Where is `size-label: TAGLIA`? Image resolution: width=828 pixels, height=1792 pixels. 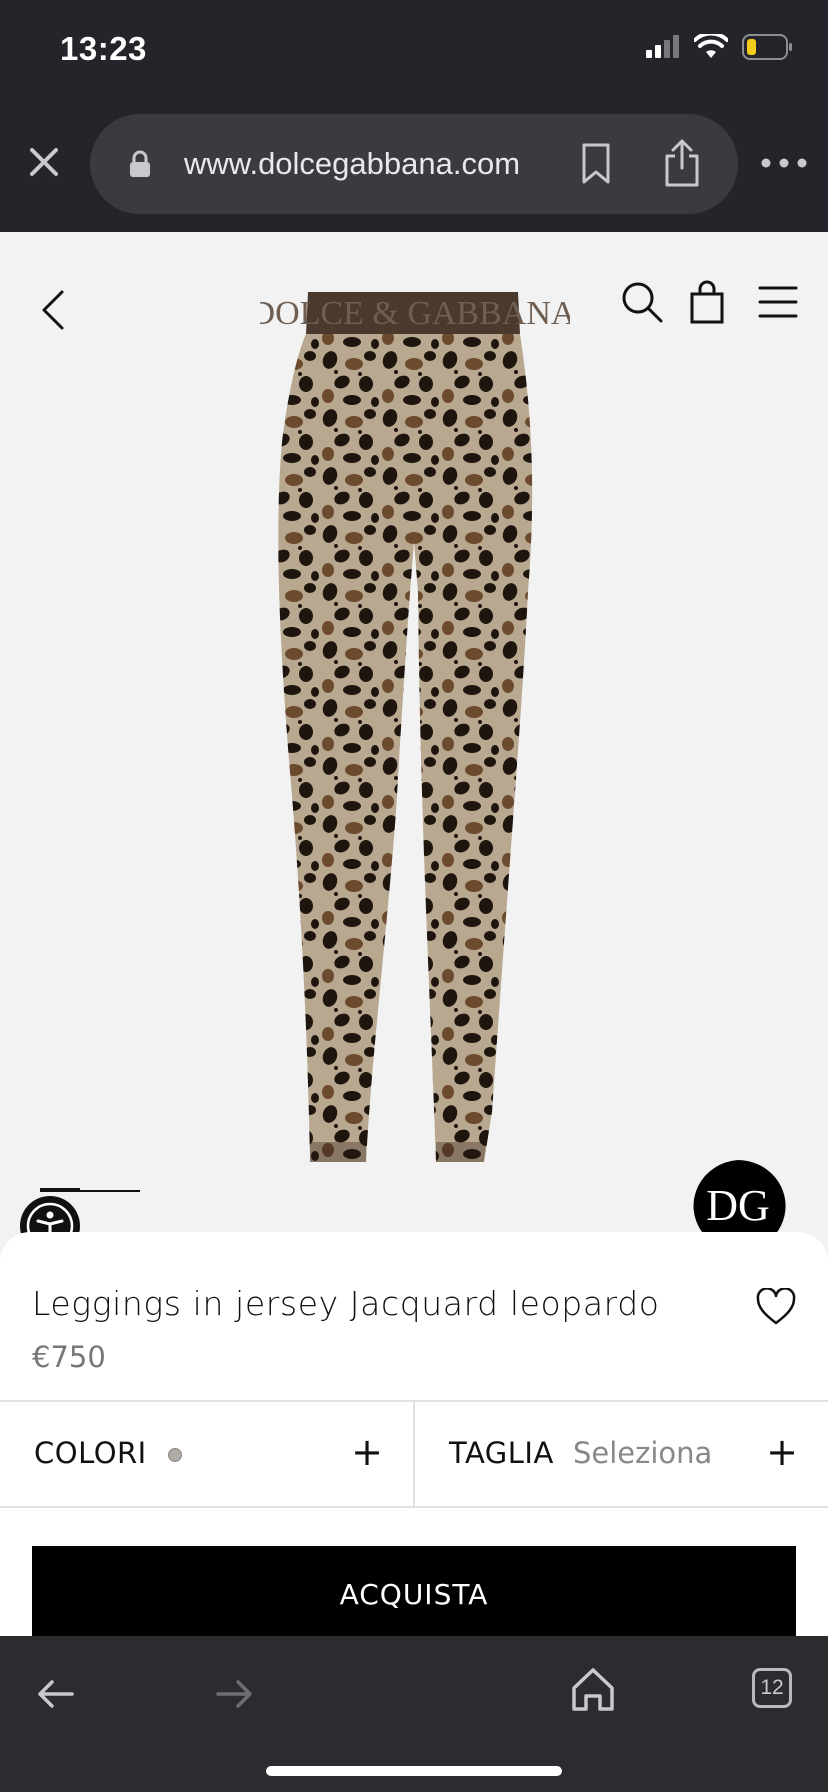
size-label: TAGLIA is located at coordinates (501, 1453).